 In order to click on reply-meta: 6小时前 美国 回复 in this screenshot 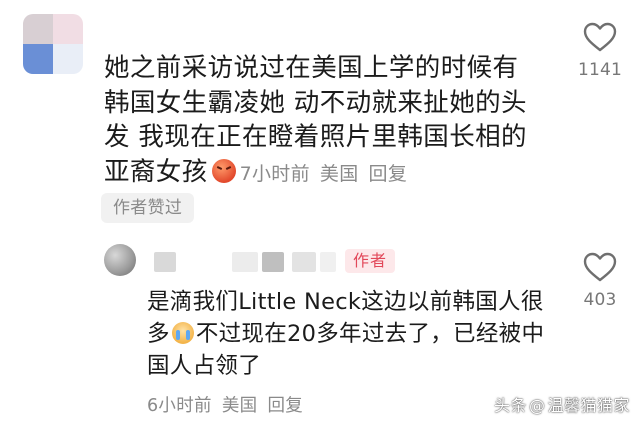, I will do `click(230, 404)`.